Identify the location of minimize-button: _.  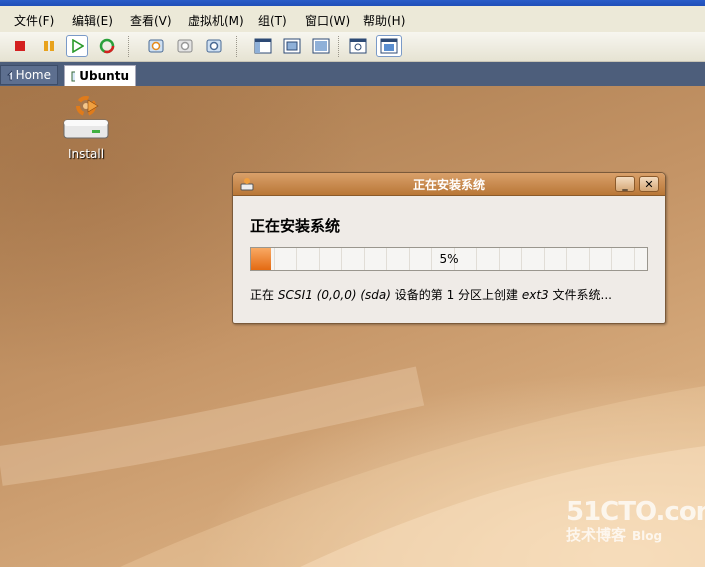
(625, 184).